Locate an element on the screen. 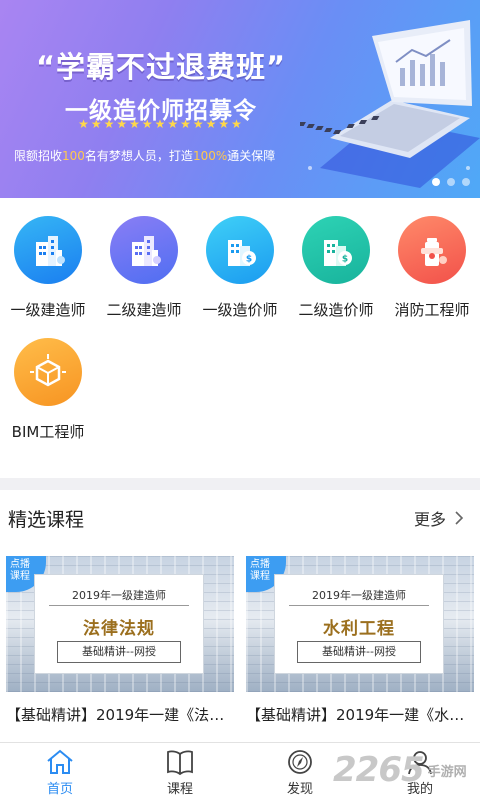 The width and height of the screenshot is (480, 800). more-link: 更多 is located at coordinates (439, 518).